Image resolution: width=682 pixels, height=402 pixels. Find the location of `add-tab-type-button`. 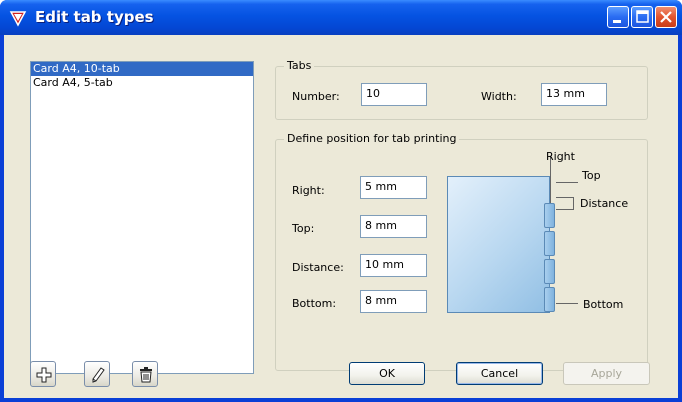

add-tab-type-button is located at coordinates (43, 374).